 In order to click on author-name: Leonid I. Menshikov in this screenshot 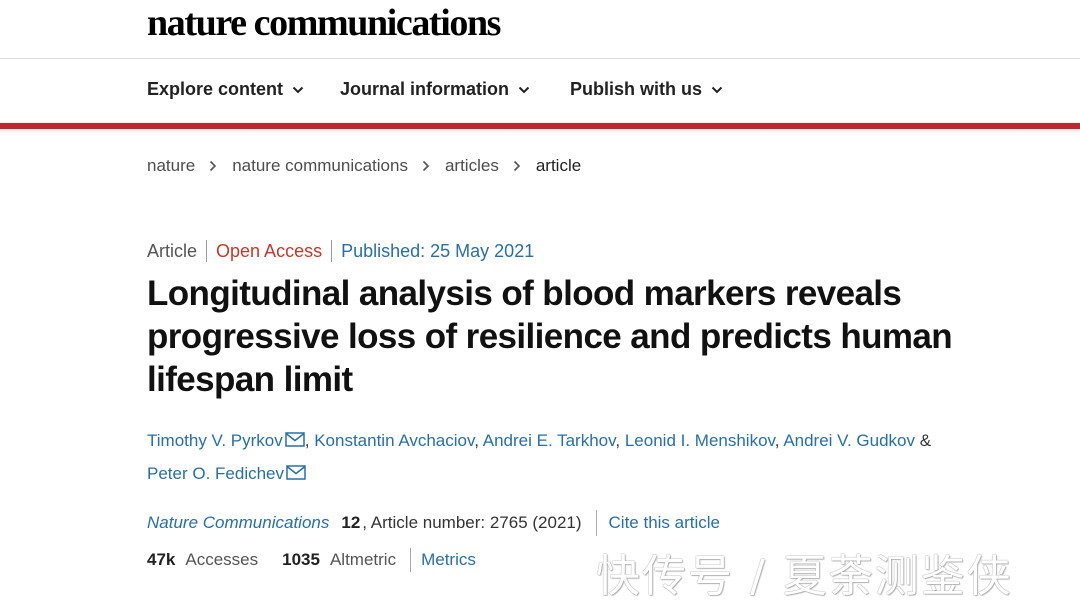, I will do `click(699, 440)`.